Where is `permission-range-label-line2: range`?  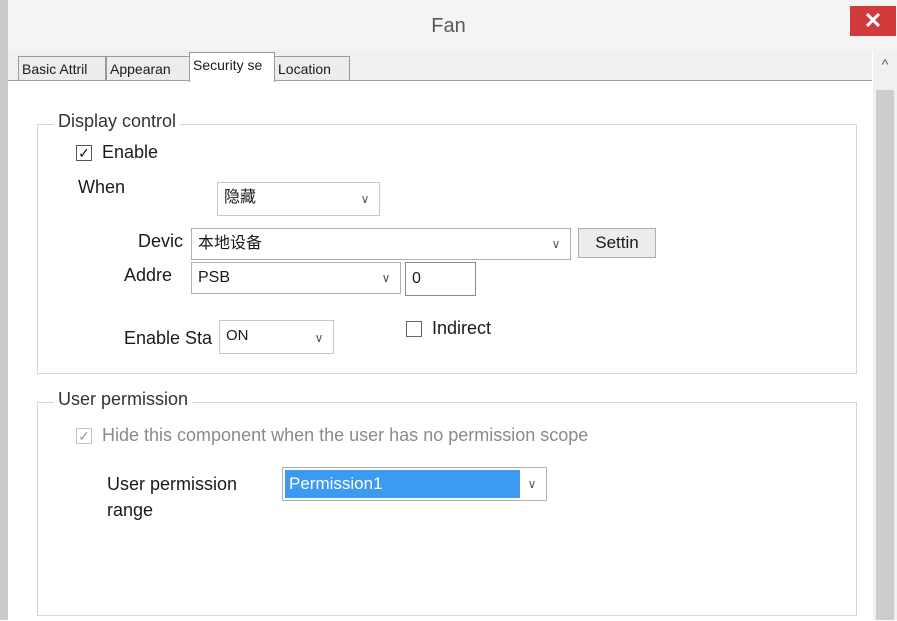
permission-range-label-line2: range is located at coordinates (130, 510).